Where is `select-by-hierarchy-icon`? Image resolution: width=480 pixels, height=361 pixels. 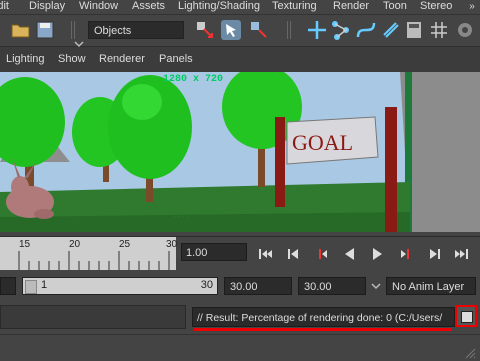
select-by-hierarchy-icon is located at coordinates (205, 30).